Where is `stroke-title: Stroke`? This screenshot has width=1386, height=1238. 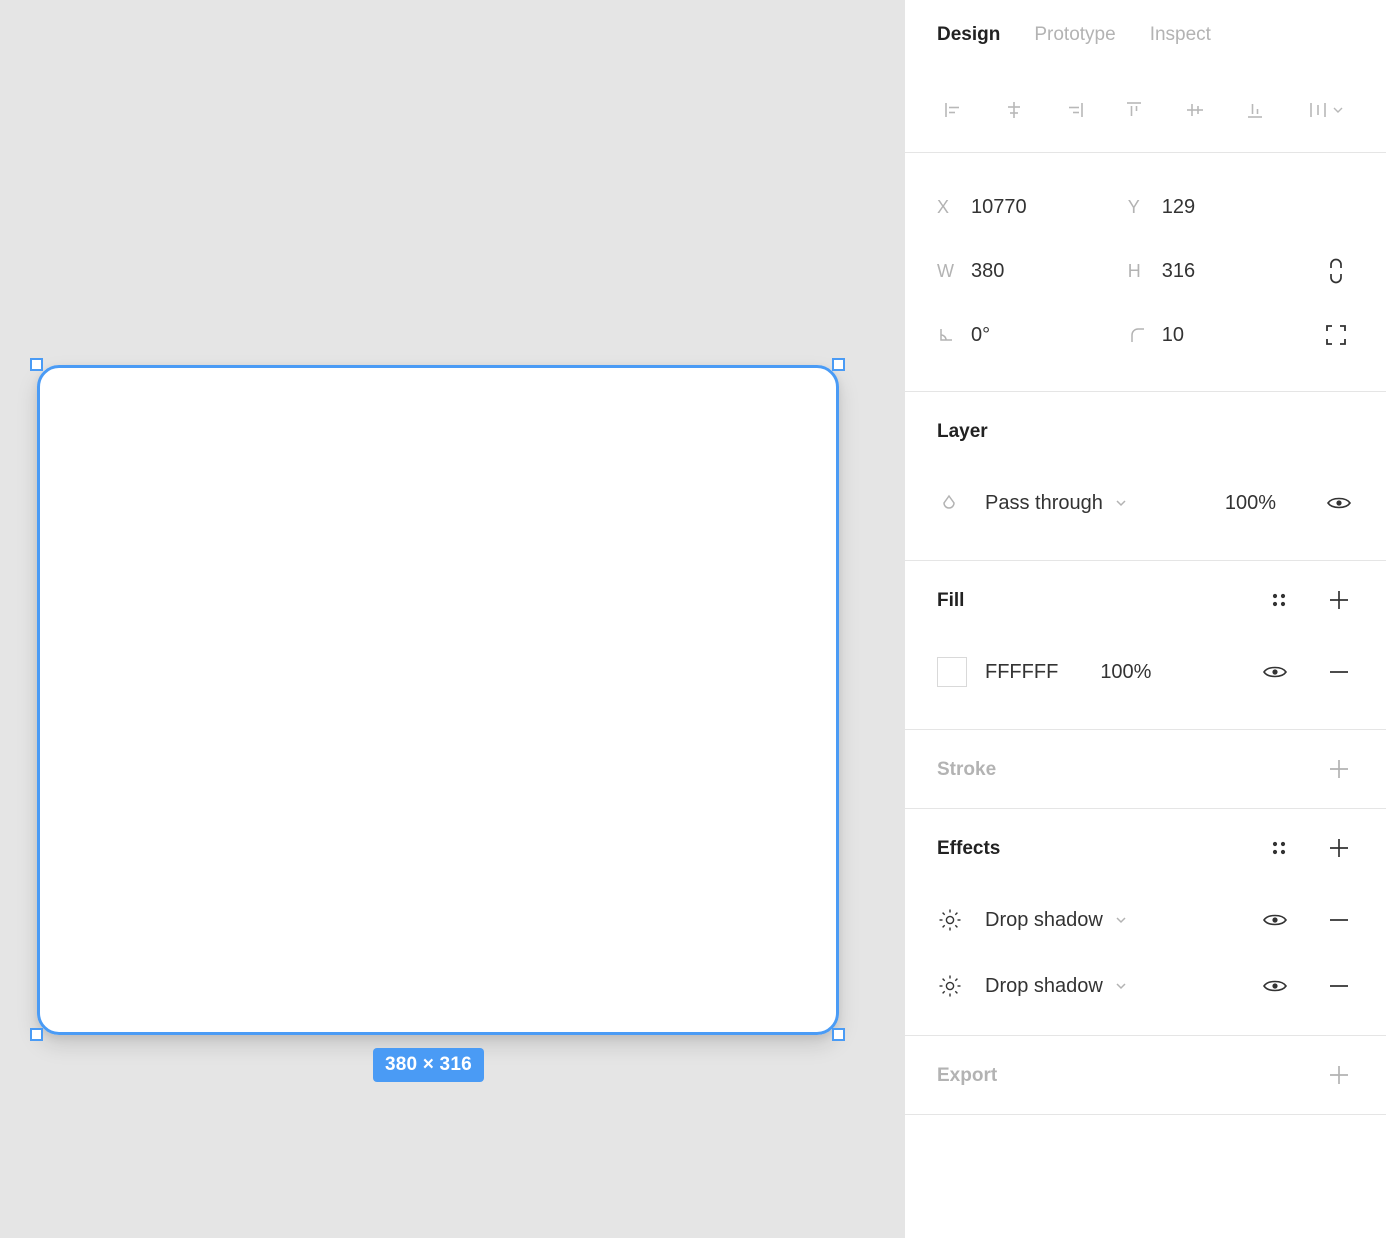 stroke-title: Stroke is located at coordinates (967, 769).